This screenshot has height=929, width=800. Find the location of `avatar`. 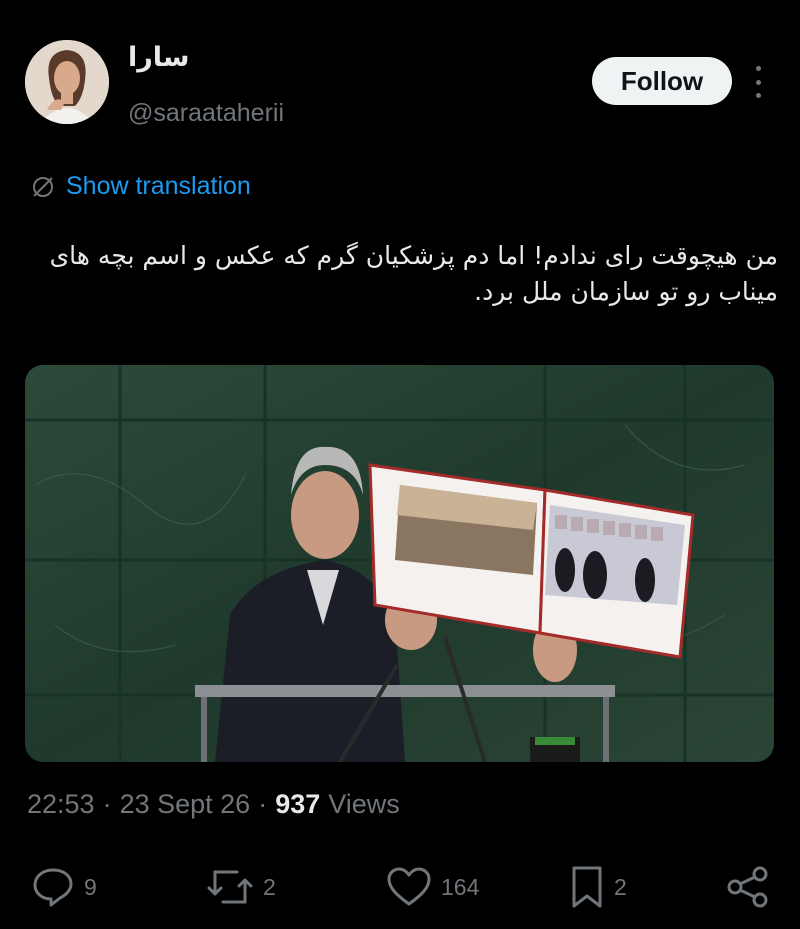

avatar is located at coordinates (67, 82).